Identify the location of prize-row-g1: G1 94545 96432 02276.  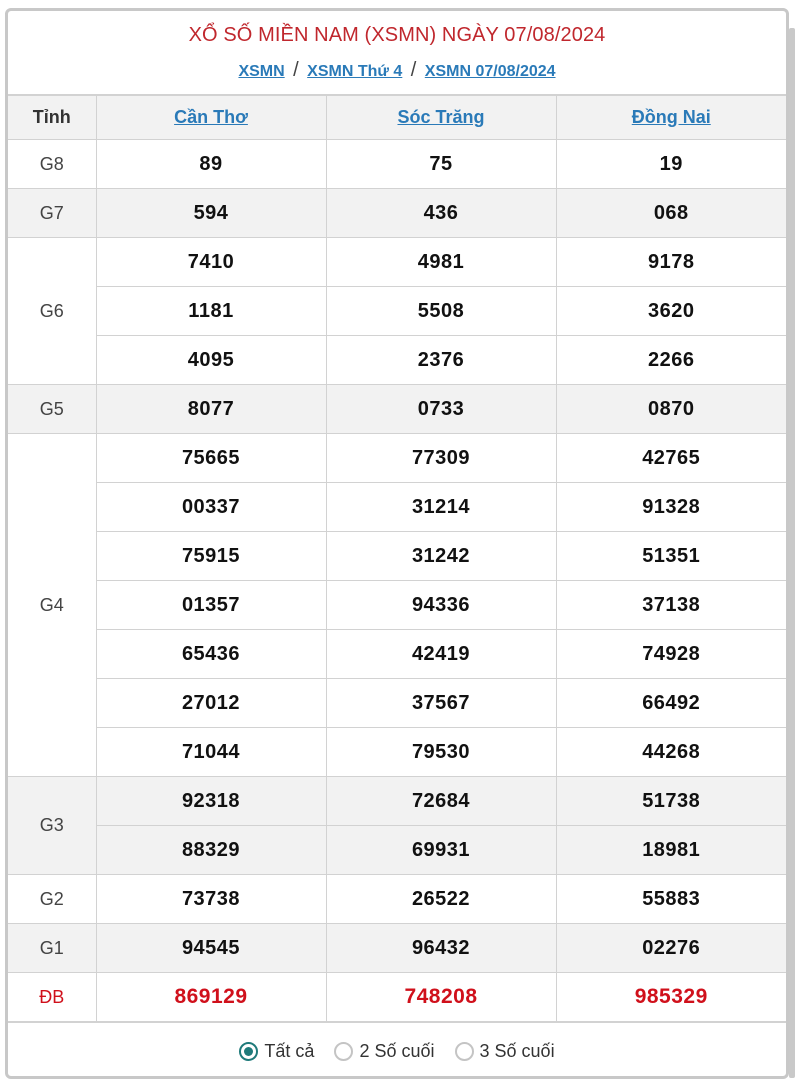
(397, 948).